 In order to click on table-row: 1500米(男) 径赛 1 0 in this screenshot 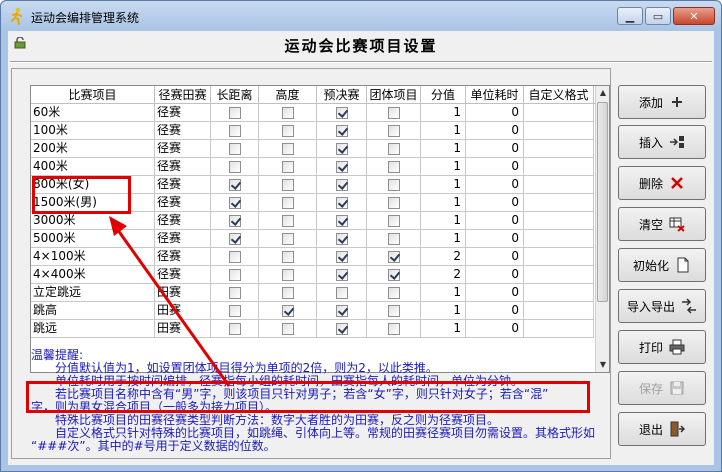, I will do `click(312, 203)`.